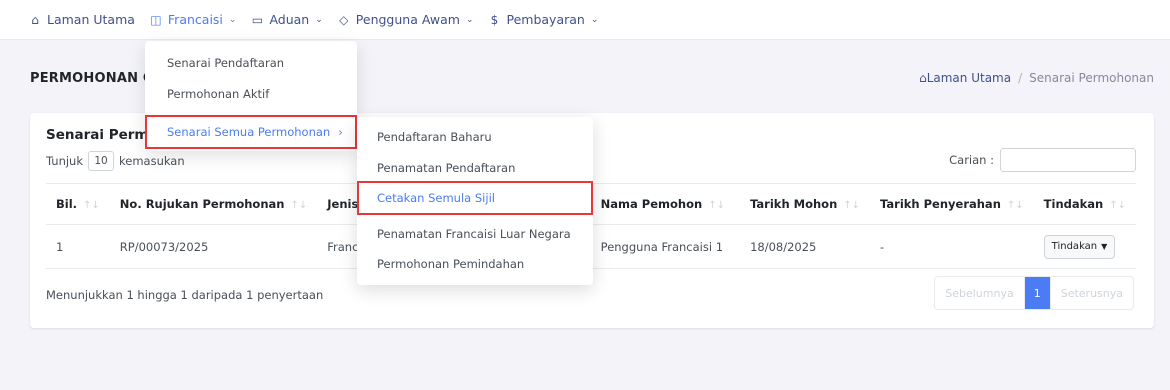 Image resolution: width=1170 pixels, height=390 pixels. I want to click on nav-label: Pembayaran, so click(545, 19).